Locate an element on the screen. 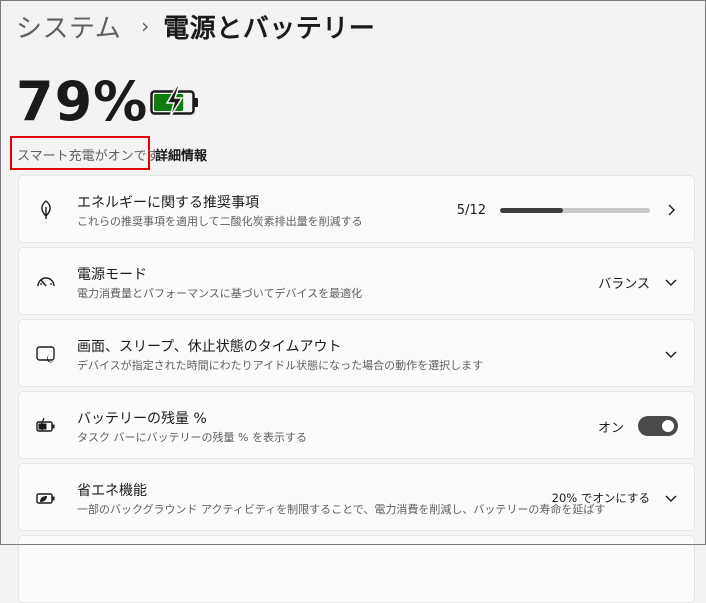  battery-charging-icon is located at coordinates (45, 424).